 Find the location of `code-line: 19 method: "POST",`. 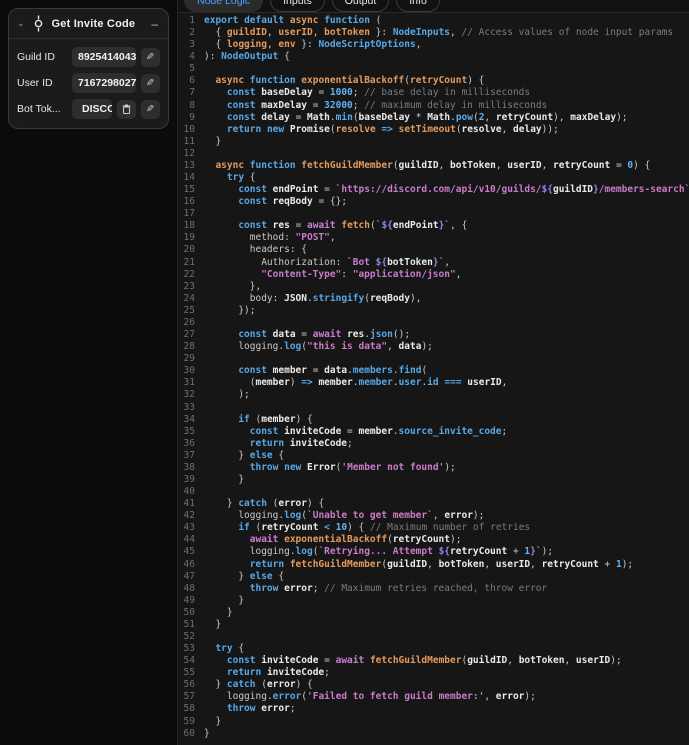

code-line: 19 method: "POST", is located at coordinates (433, 238).